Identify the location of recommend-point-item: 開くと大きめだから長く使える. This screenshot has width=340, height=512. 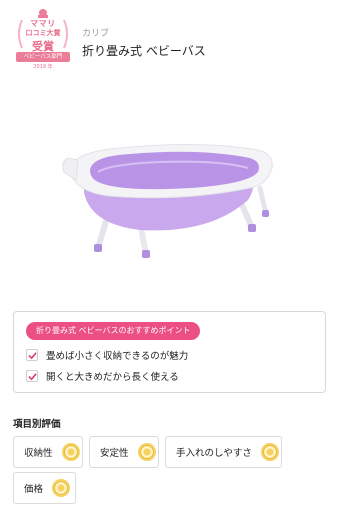
(102, 376).